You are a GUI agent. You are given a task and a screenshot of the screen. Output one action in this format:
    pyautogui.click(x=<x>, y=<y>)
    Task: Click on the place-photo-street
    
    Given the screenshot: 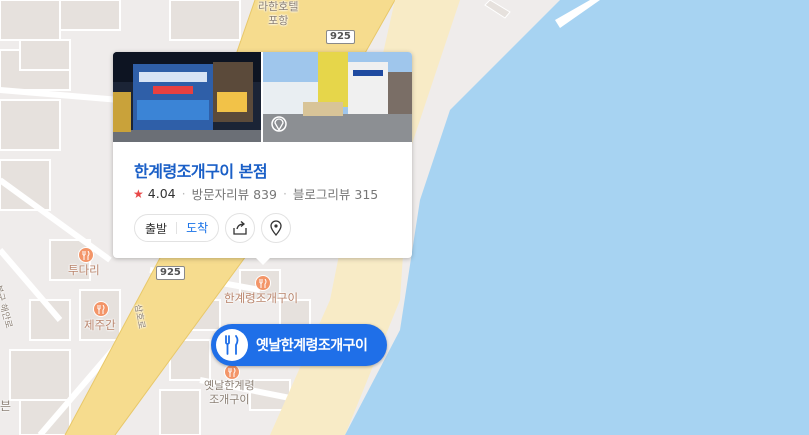 What is the action you would take?
    pyautogui.click(x=337, y=97)
    